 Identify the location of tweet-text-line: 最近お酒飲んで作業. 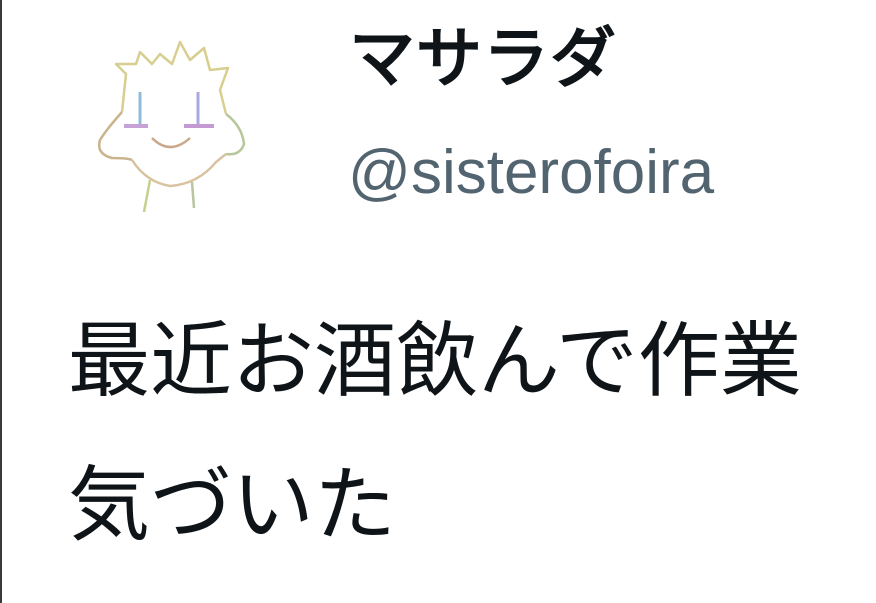
(435, 361).